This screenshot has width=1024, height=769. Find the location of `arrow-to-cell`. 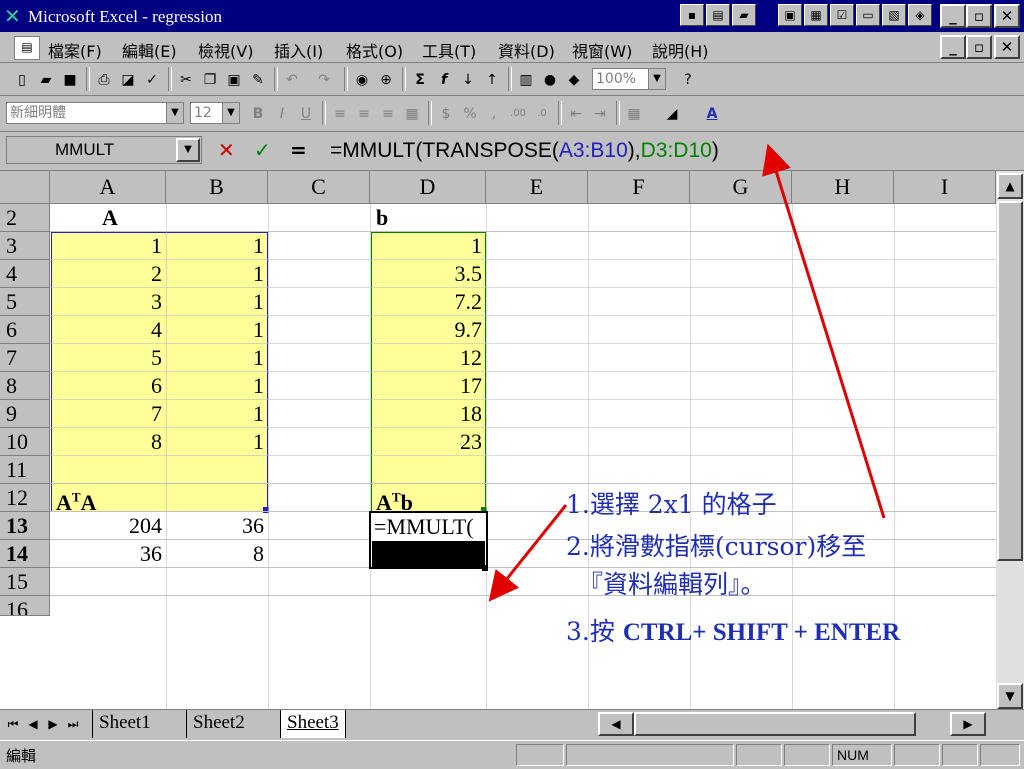

arrow-to-cell is located at coordinates (528, 553).